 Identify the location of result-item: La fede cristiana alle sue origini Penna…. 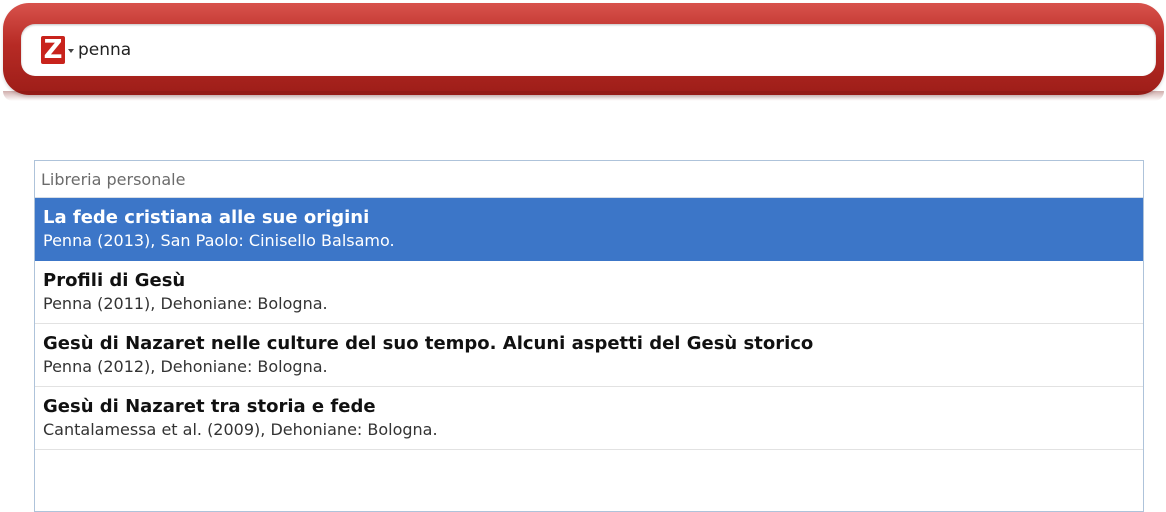
(589, 229).